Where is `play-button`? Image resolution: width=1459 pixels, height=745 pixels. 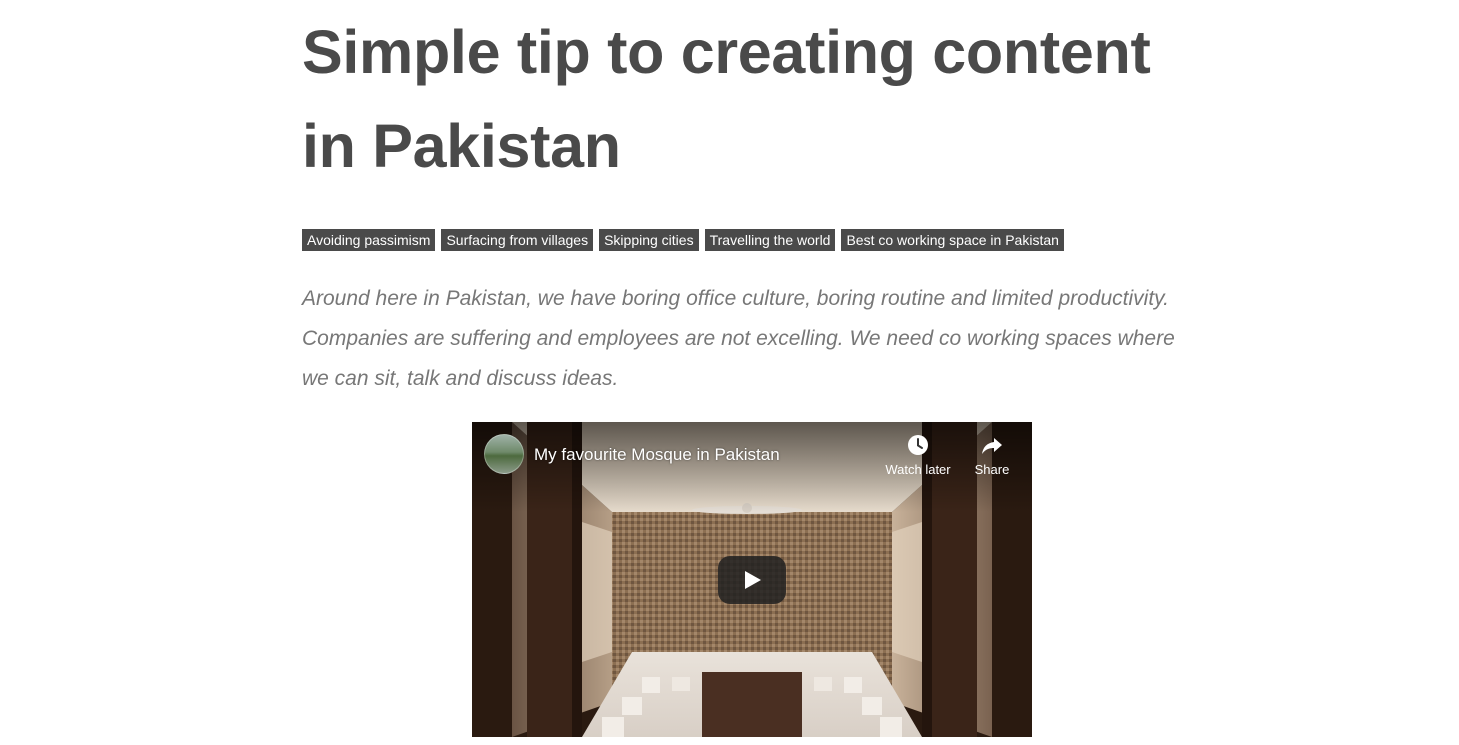 play-button is located at coordinates (752, 580).